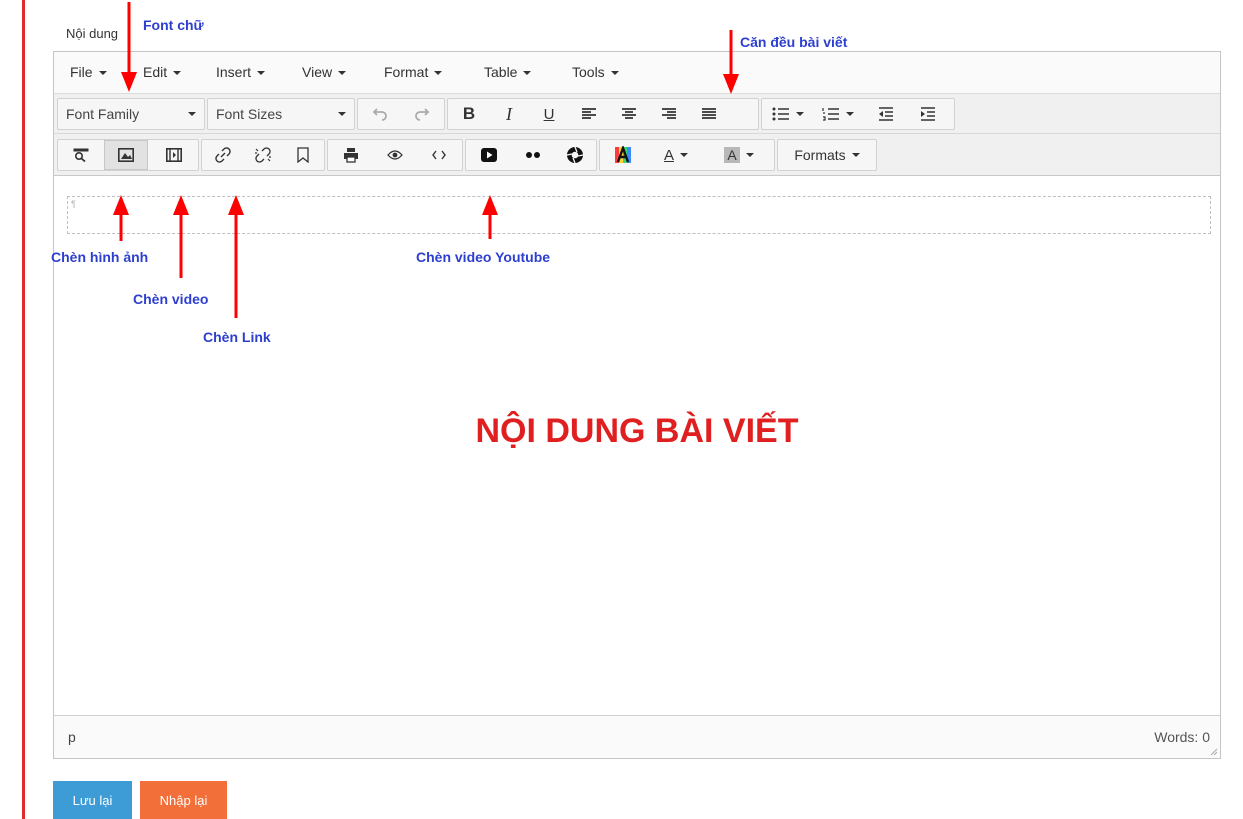  I want to click on word-count: Words: 0, so click(1182, 737).